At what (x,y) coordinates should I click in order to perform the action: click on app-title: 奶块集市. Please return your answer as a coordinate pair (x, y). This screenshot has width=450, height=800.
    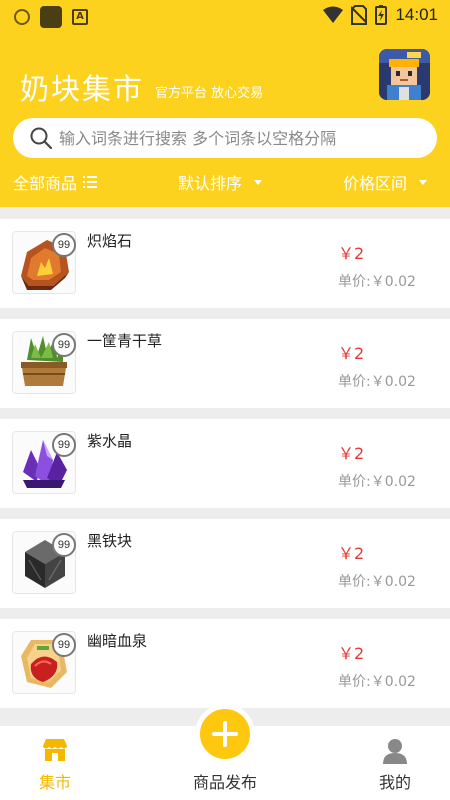
    Looking at the image, I should click on (82, 89).